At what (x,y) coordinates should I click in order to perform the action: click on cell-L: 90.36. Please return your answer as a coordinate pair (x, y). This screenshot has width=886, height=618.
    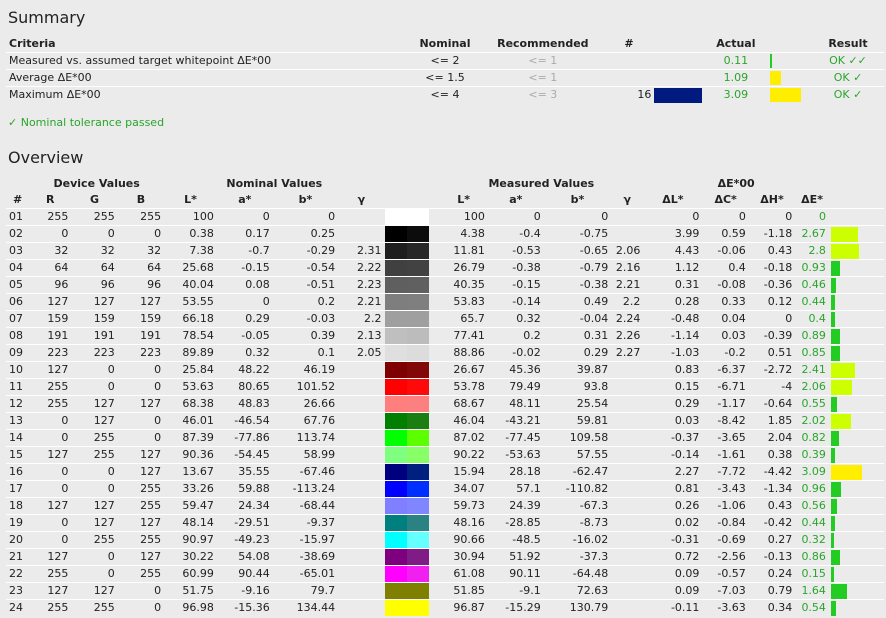
    Looking at the image, I should click on (190, 455).